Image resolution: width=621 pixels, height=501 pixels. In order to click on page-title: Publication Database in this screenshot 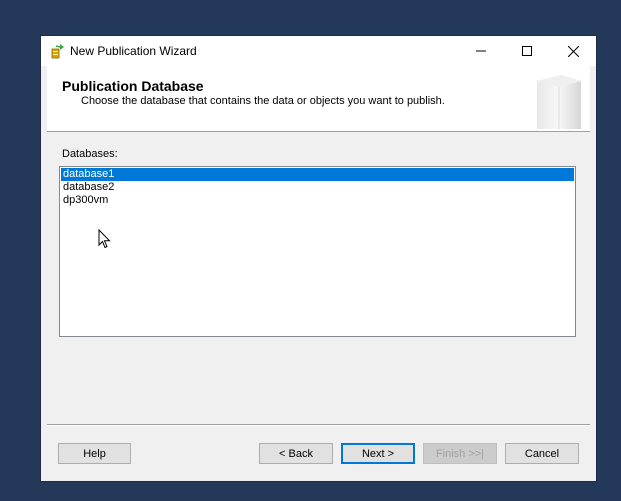, I will do `click(133, 86)`.